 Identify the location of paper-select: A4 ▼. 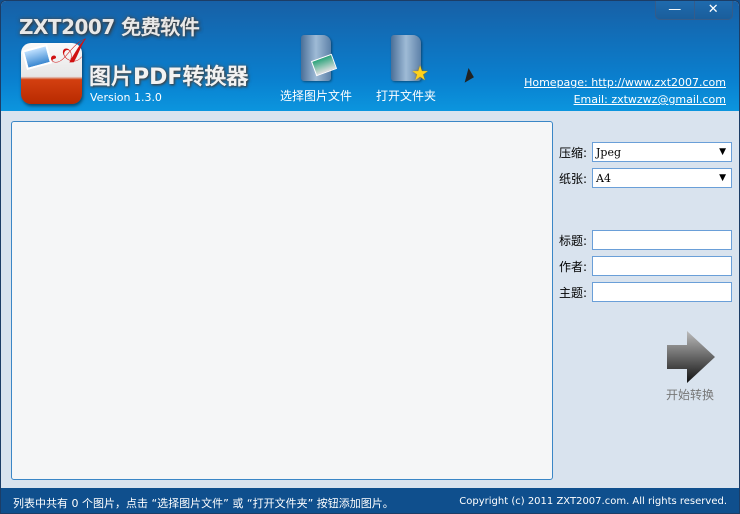
(662, 178).